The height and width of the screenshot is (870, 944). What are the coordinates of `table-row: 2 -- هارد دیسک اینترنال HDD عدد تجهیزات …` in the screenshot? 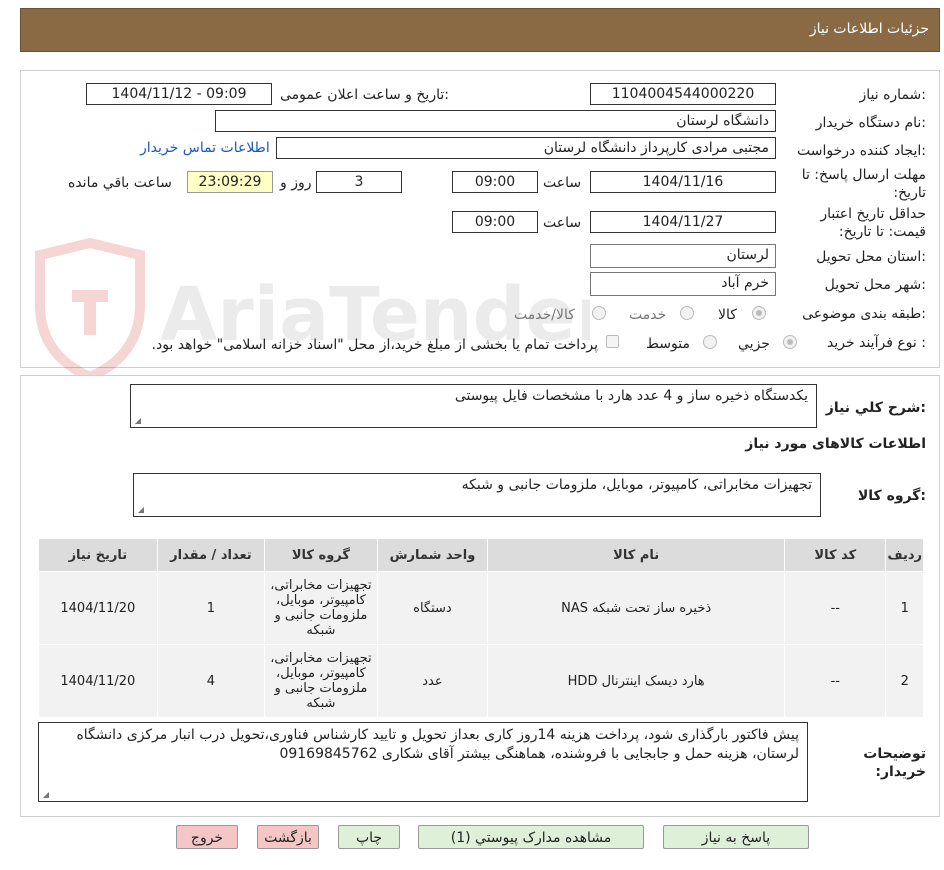 It's located at (481, 681).